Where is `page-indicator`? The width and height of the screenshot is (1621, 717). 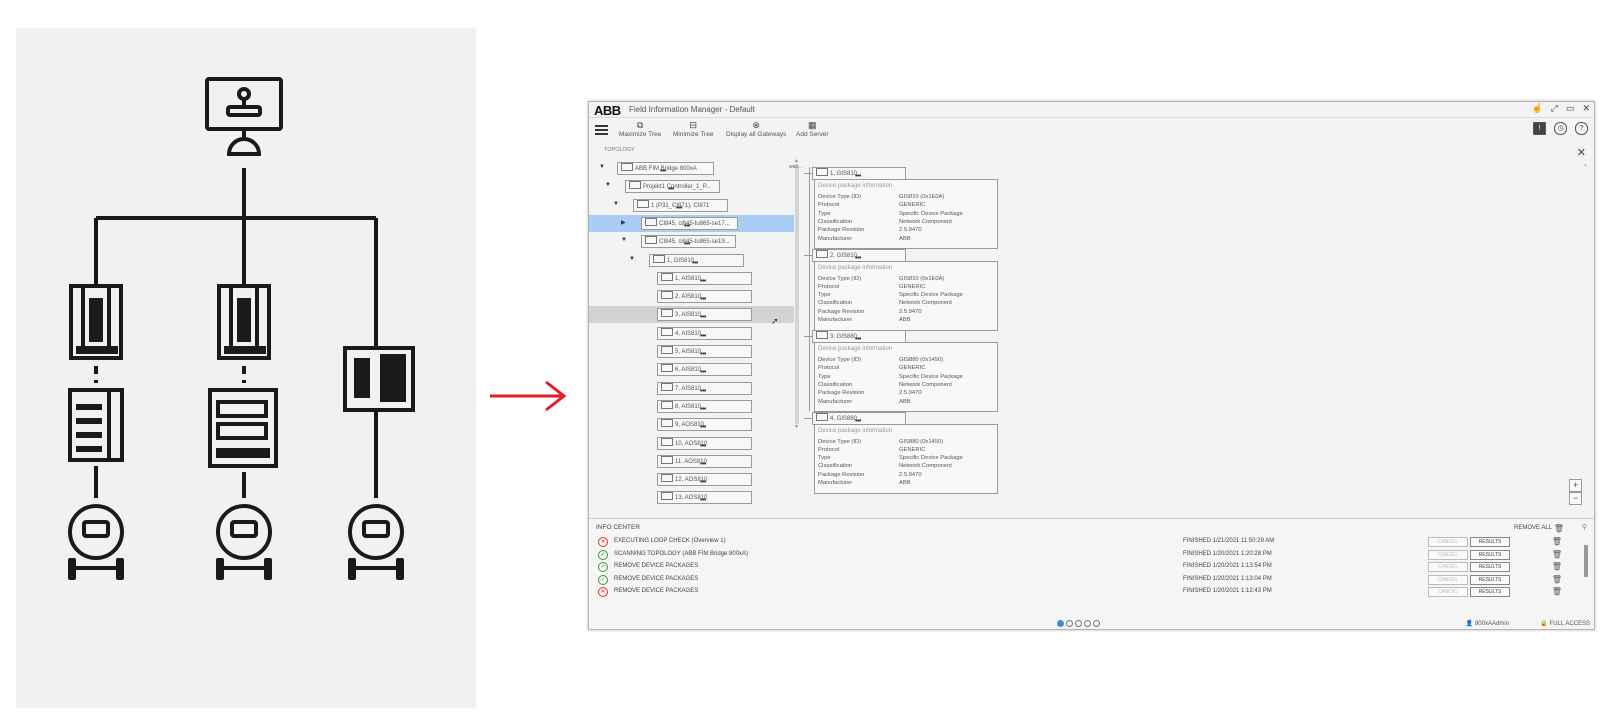
page-indicator is located at coordinates (1078, 623).